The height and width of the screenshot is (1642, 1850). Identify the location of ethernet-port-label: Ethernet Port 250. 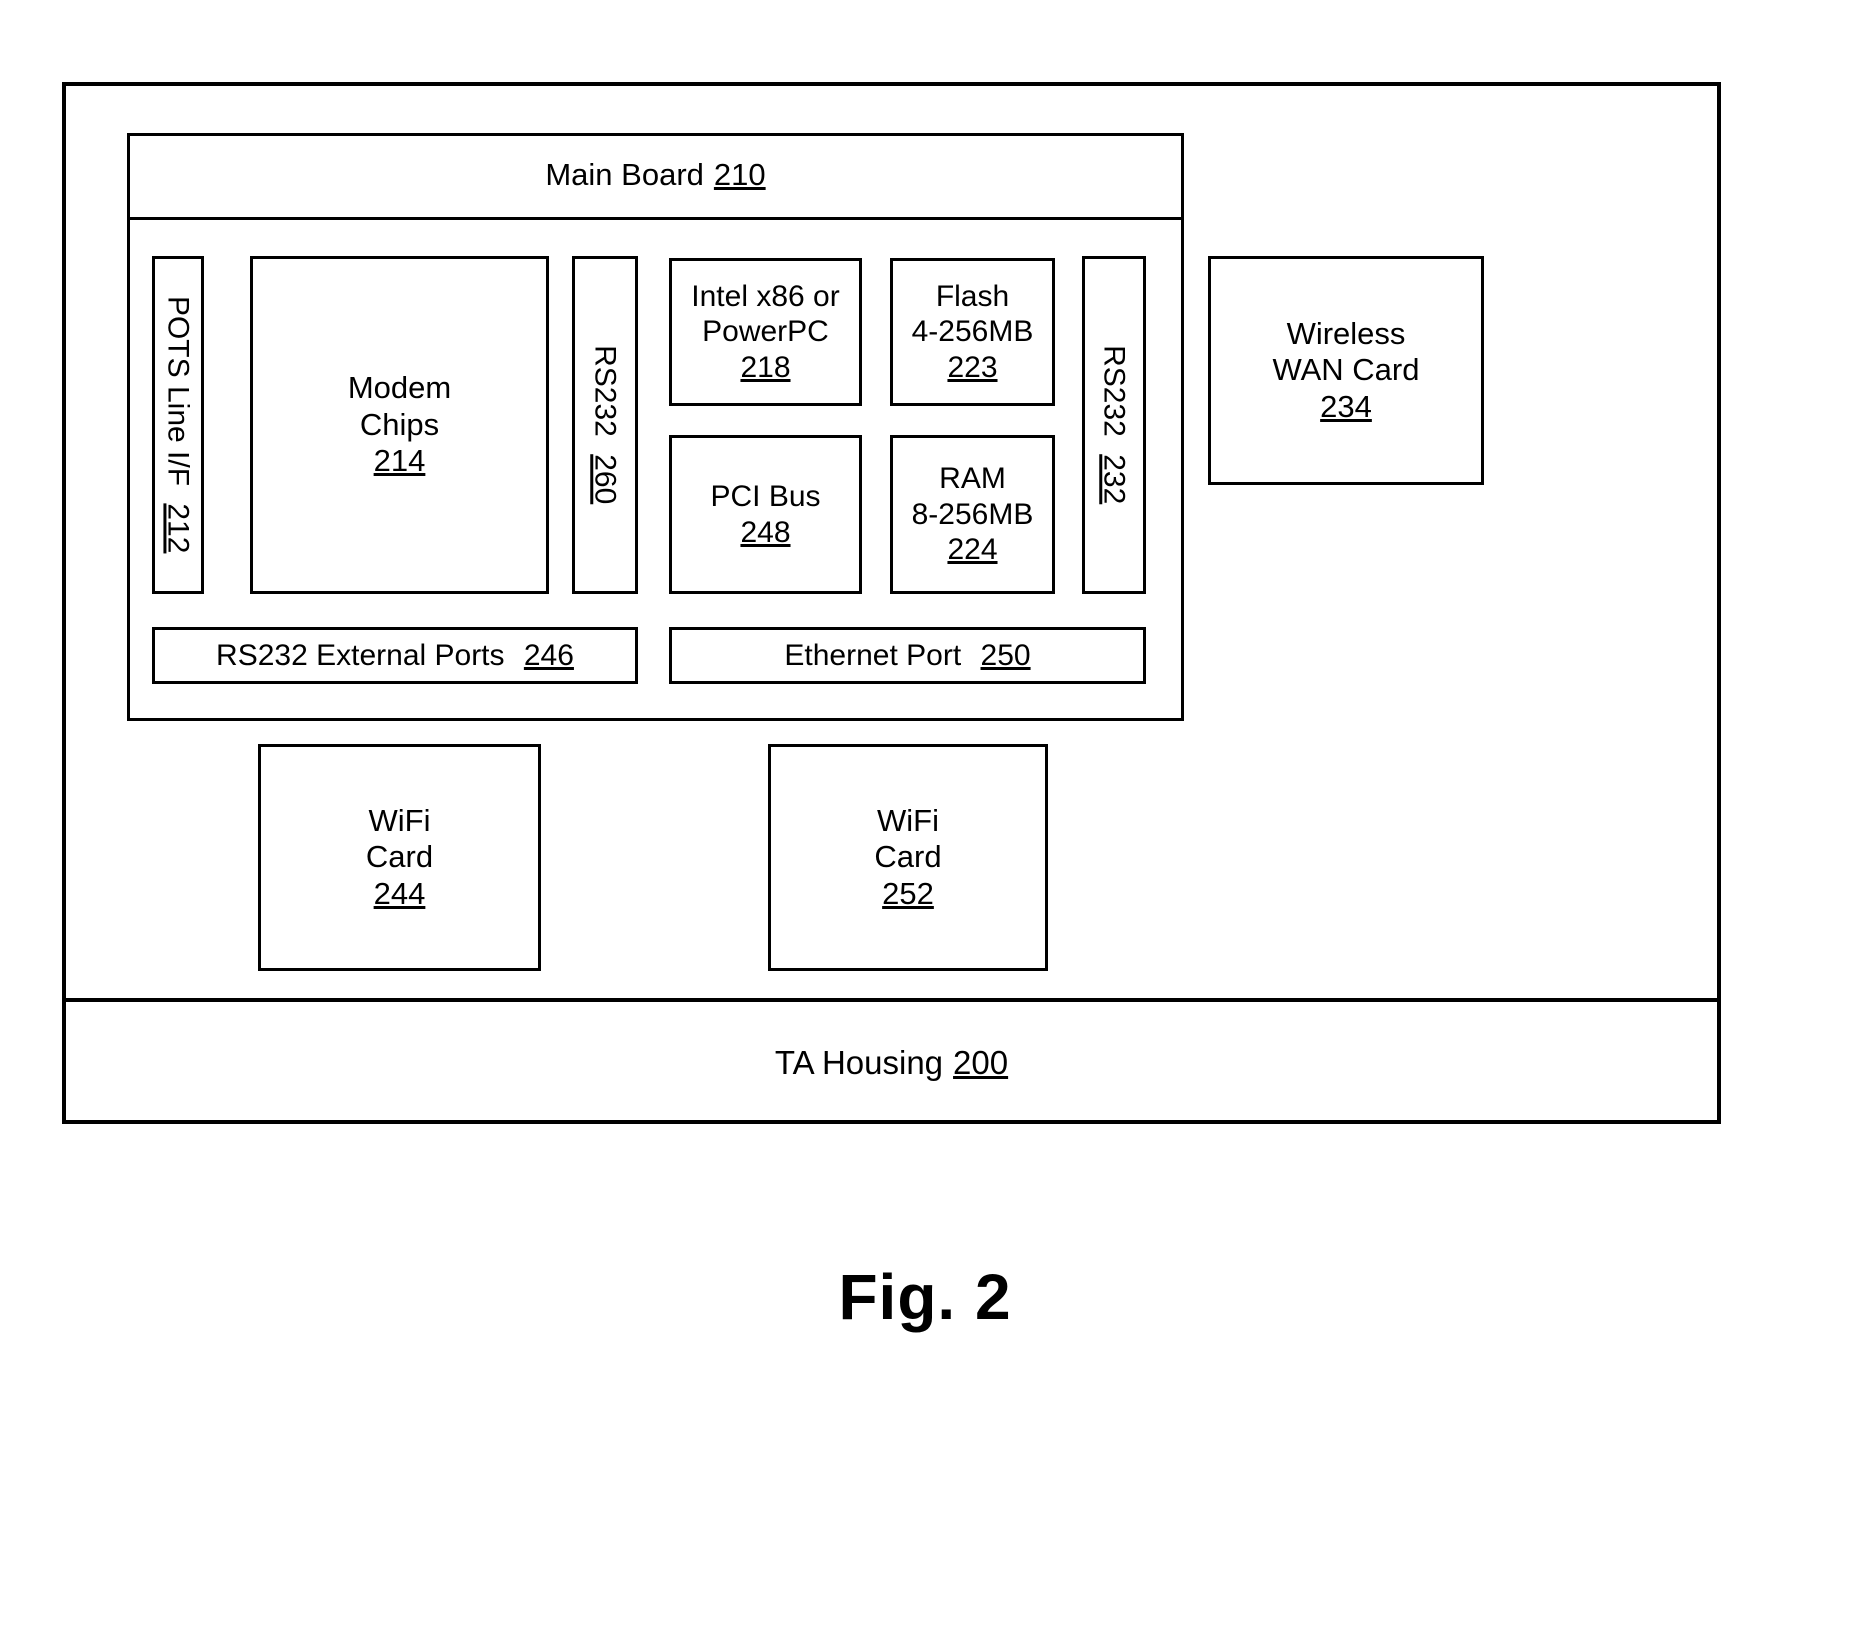
(907, 655).